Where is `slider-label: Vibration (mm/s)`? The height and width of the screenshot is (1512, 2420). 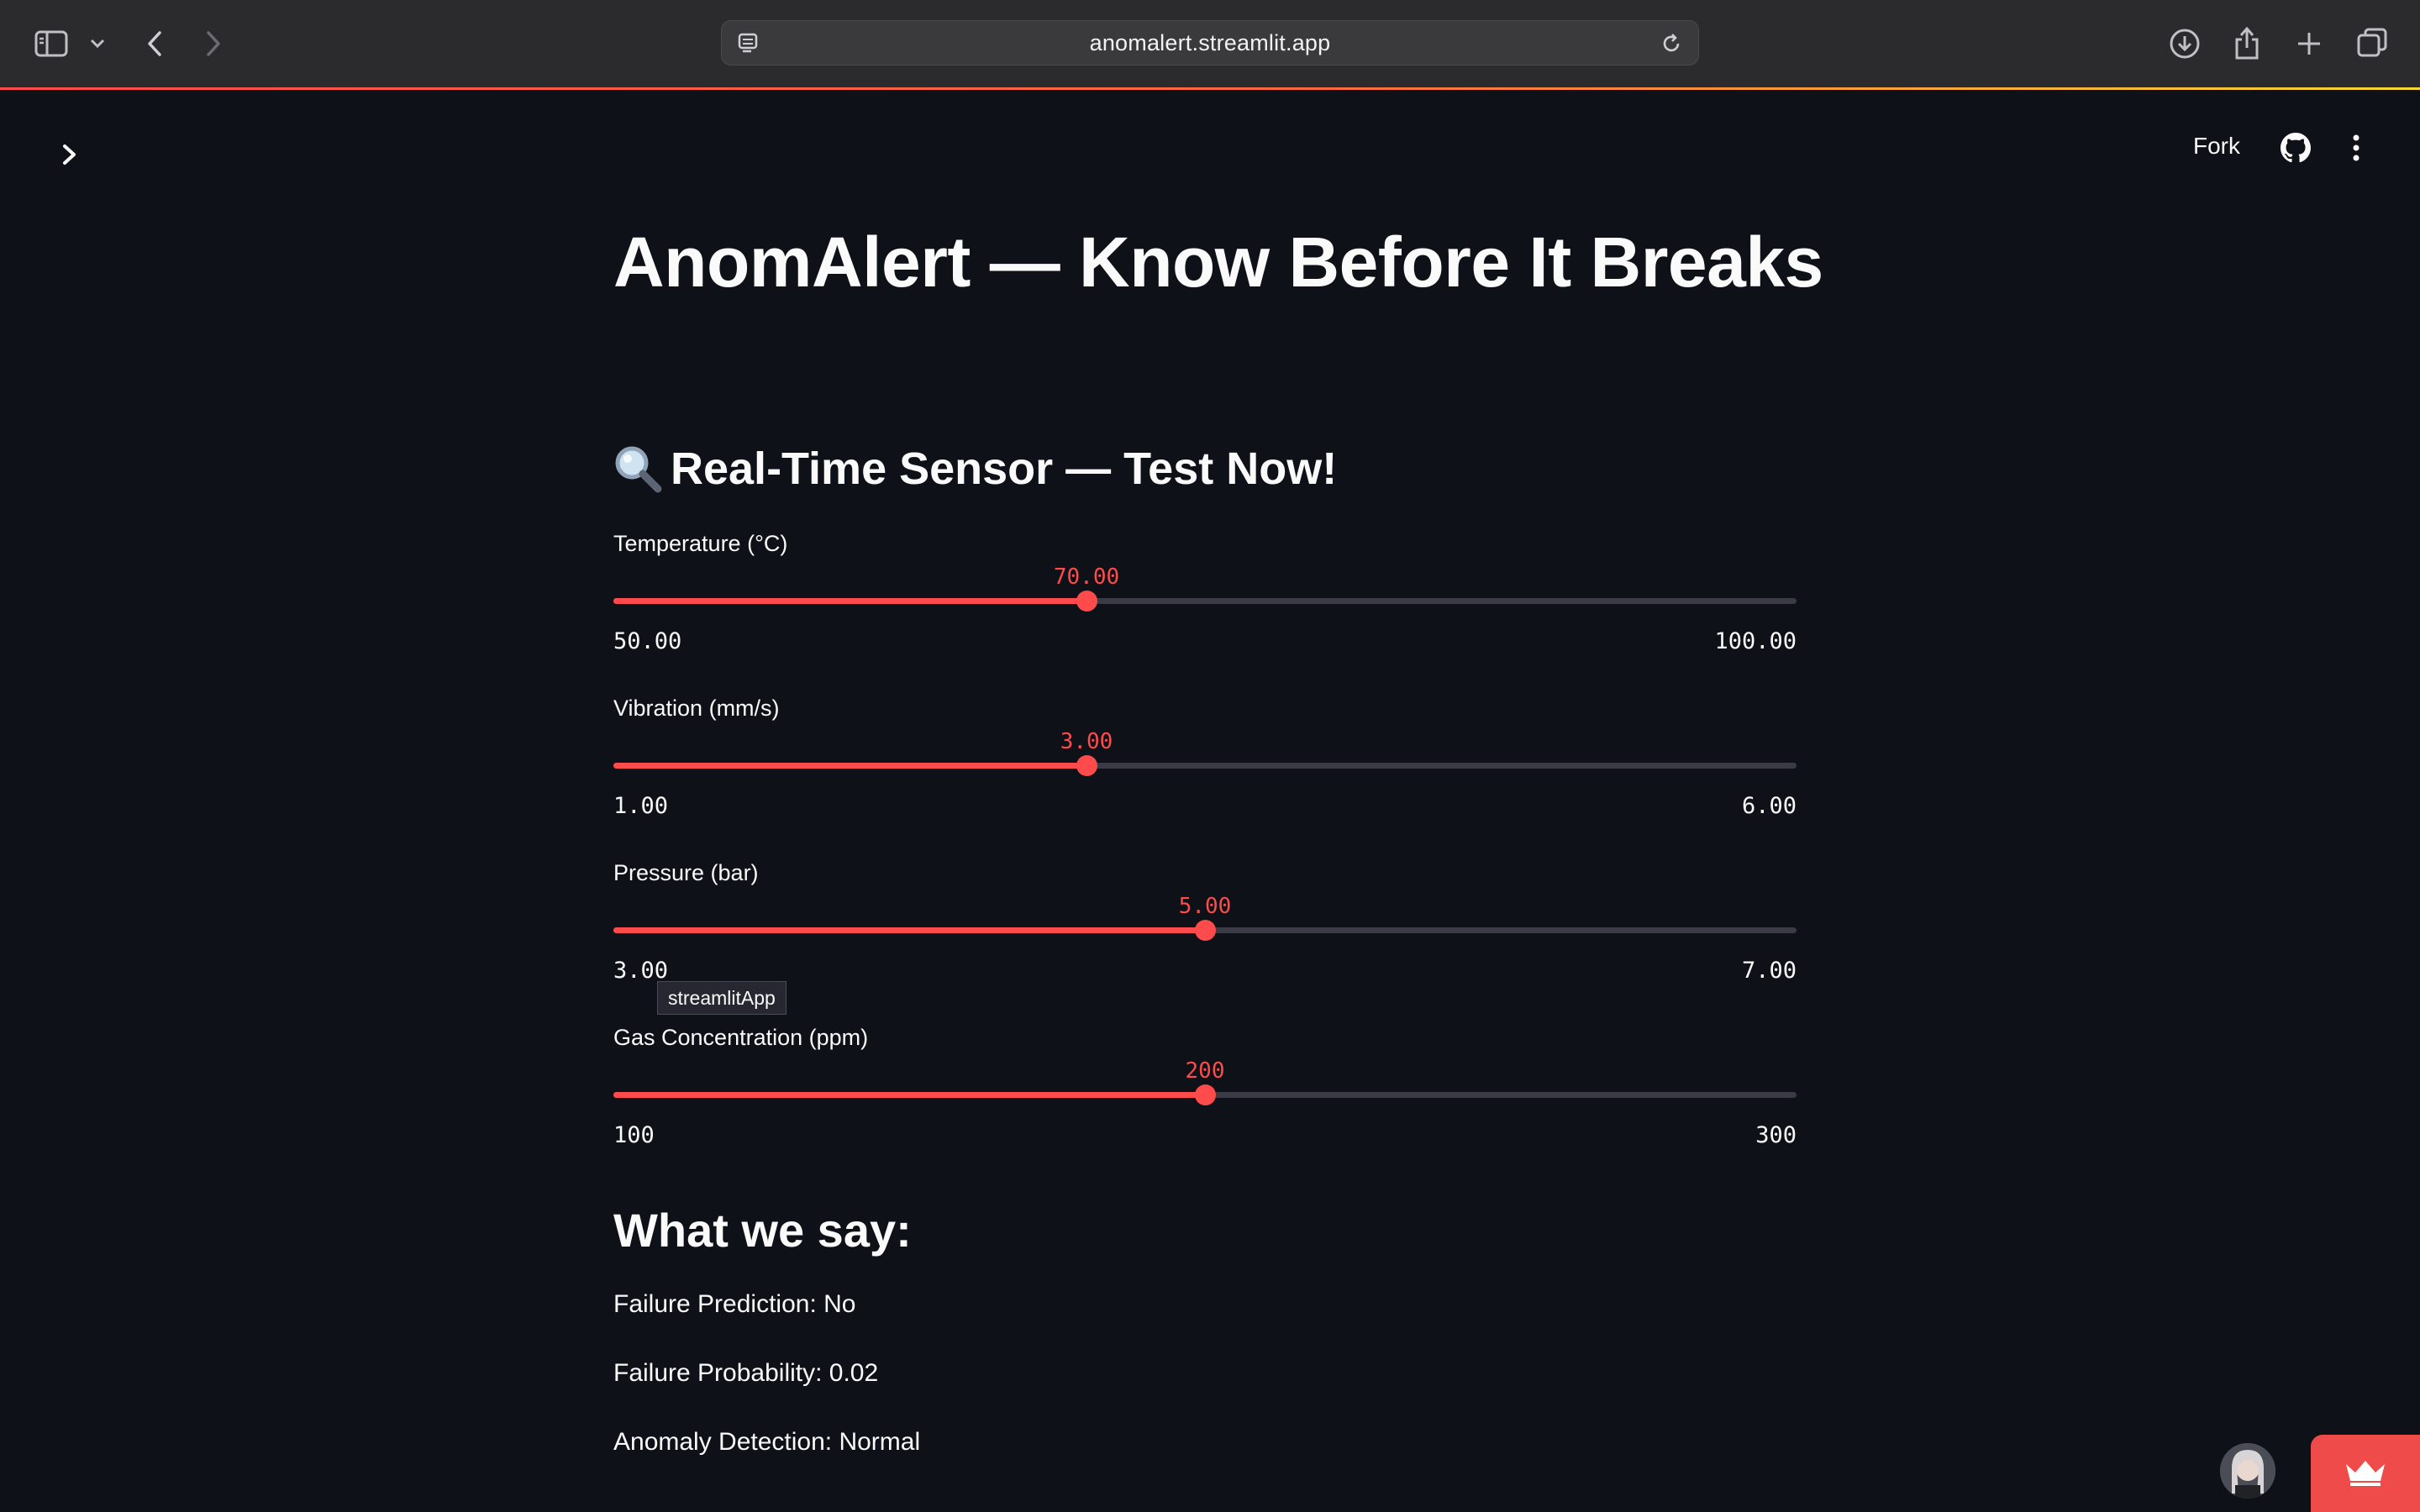 slider-label: Vibration (mm/s) is located at coordinates (696, 708).